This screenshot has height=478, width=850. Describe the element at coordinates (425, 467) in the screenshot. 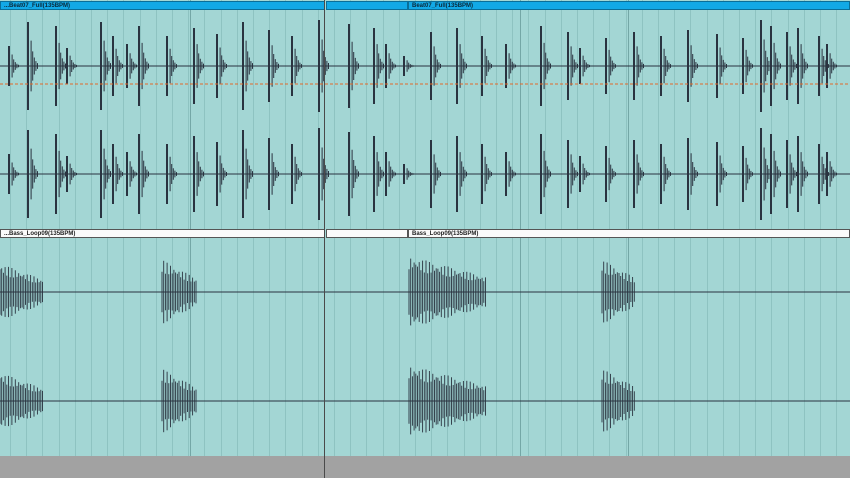

I see `empty-track-lane` at that location.